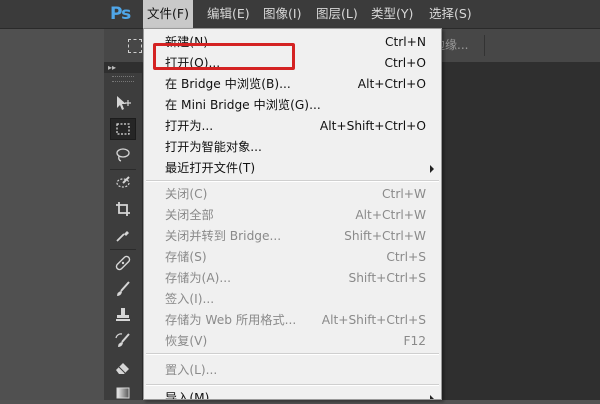 This screenshot has height=404, width=600. What do you see at coordinates (405, 42) in the screenshot?
I see `menu-item-shortcut: Ctrl+N` at bounding box center [405, 42].